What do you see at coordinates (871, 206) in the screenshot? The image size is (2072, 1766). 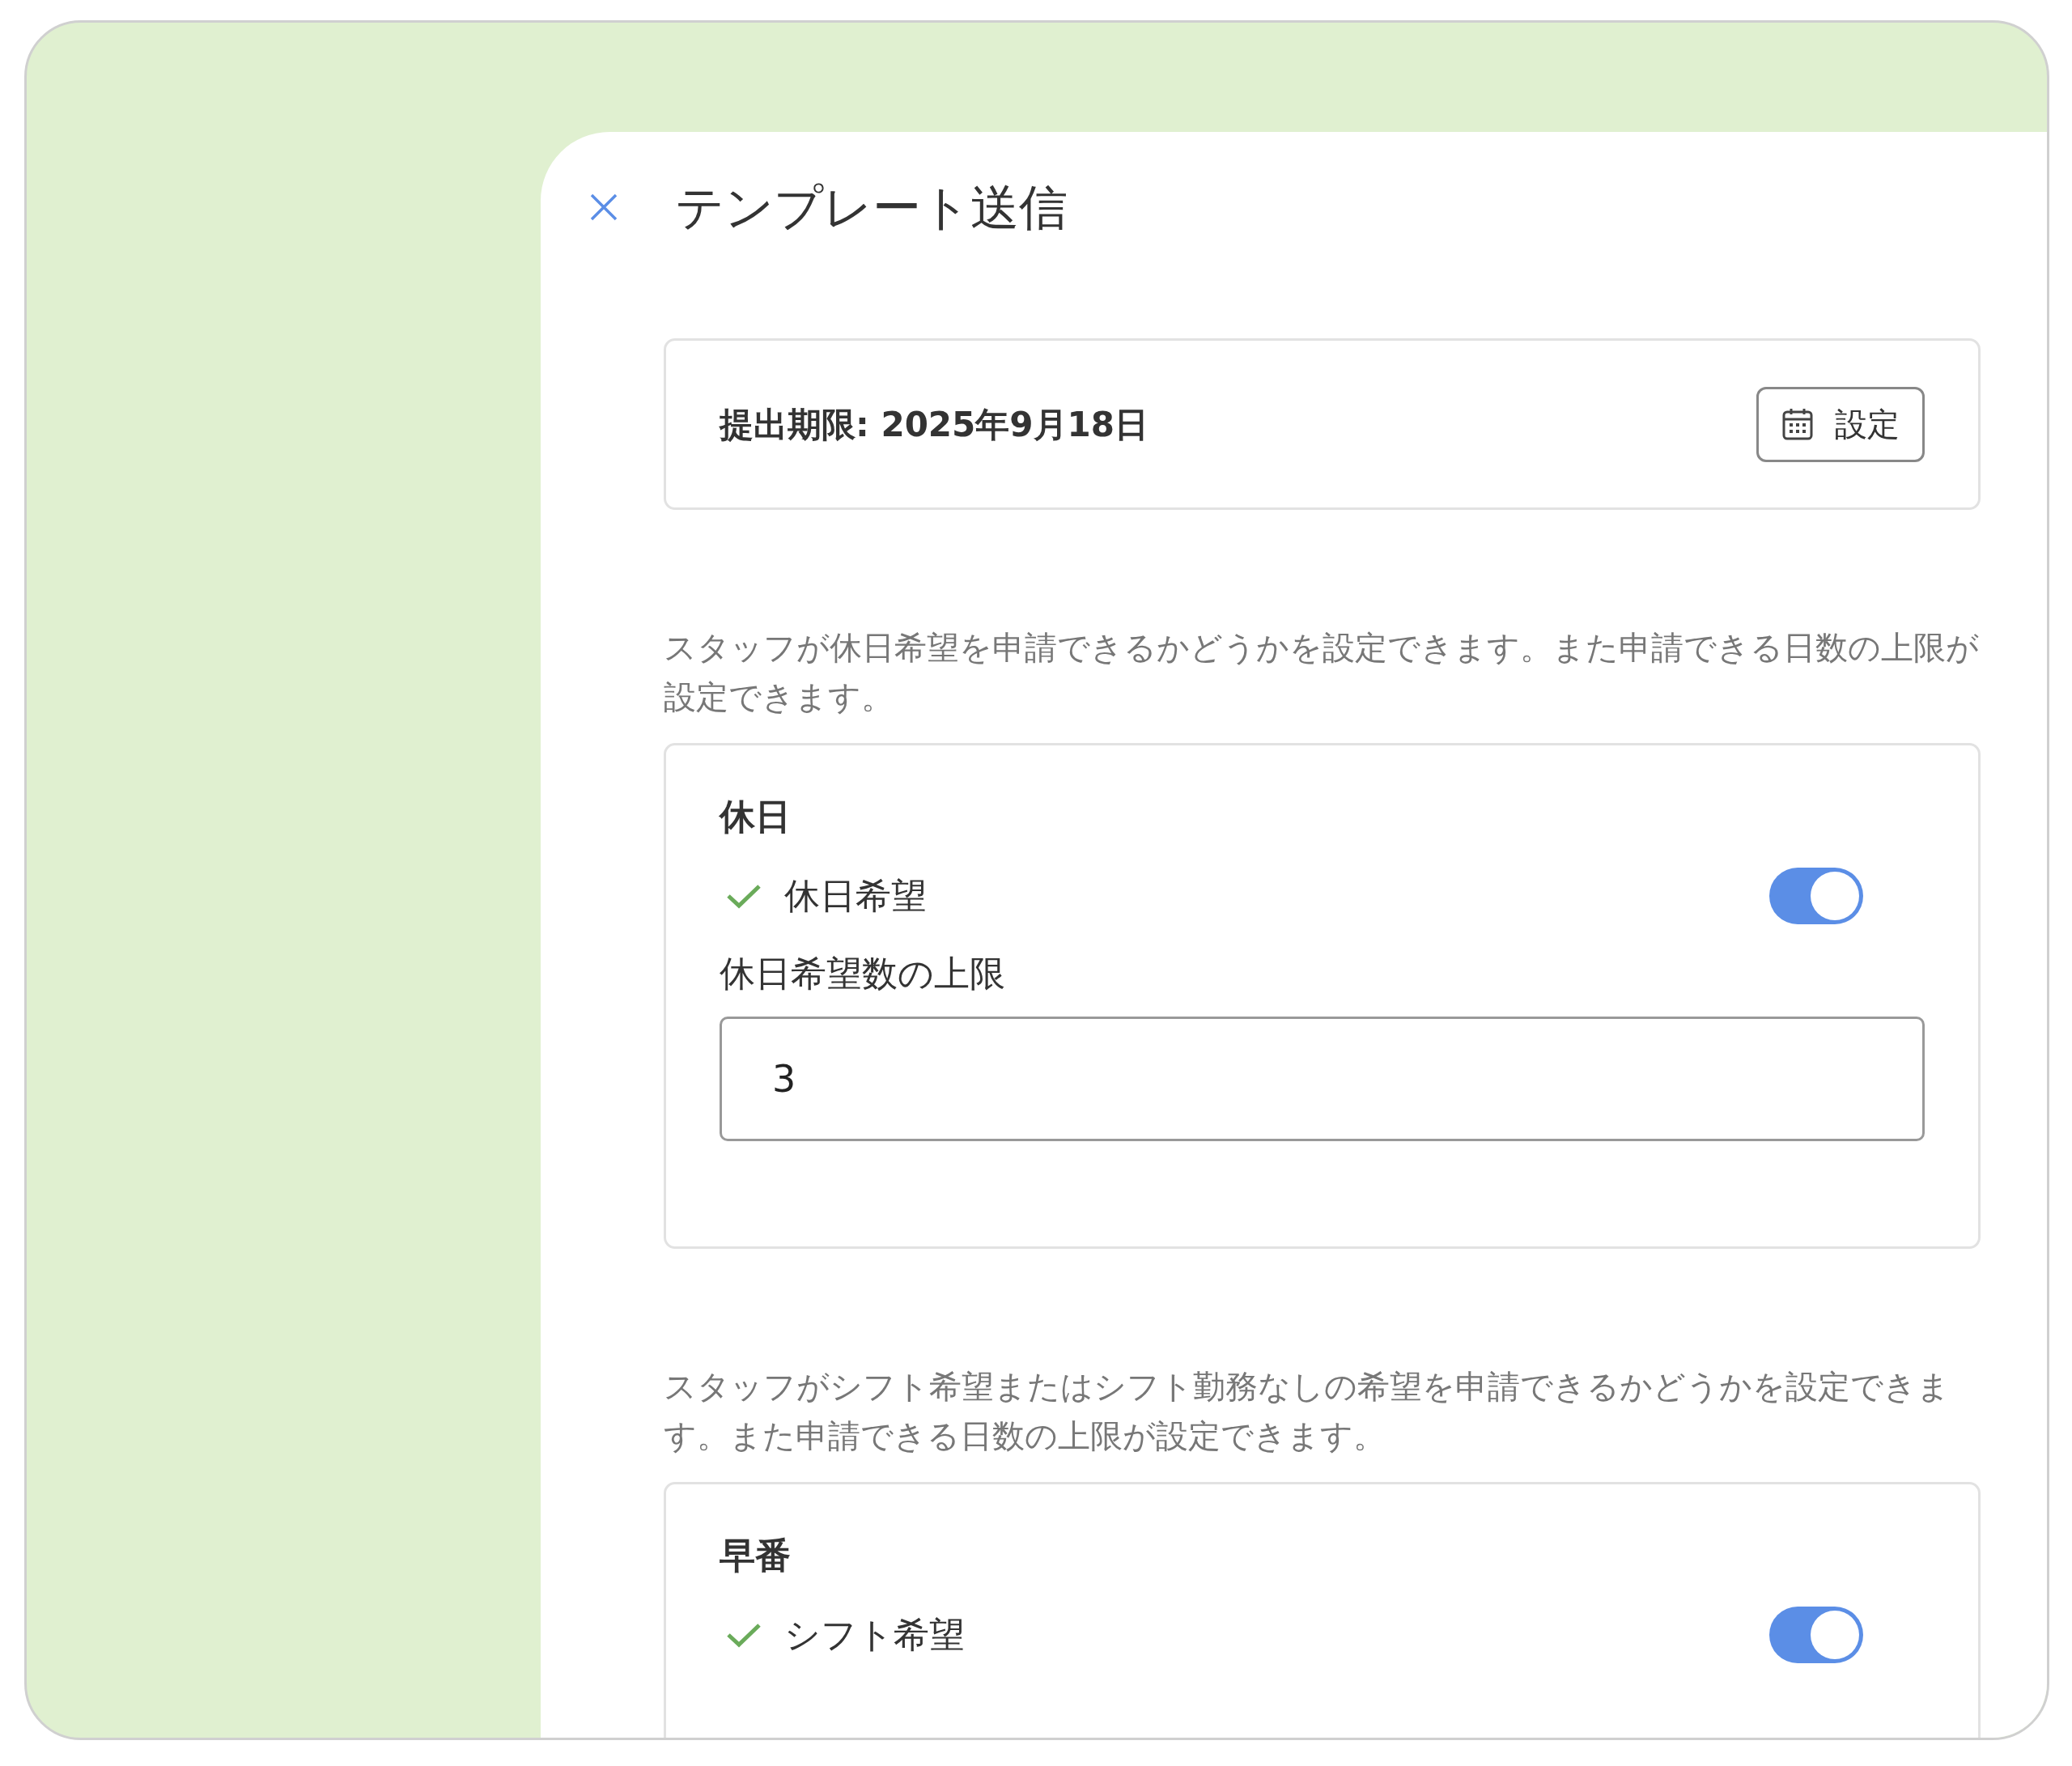 I see `panel-title: テンプレート送信` at bounding box center [871, 206].